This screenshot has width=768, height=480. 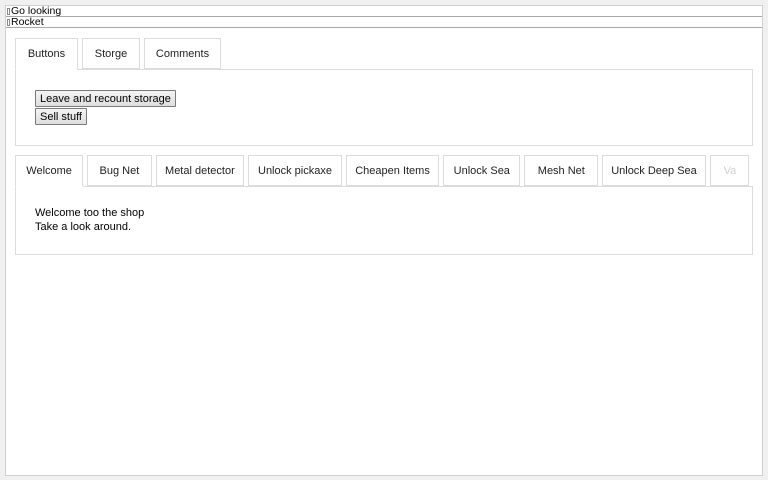 I want to click on tab-mesh-net: Mesh Net, so click(x=561, y=170).